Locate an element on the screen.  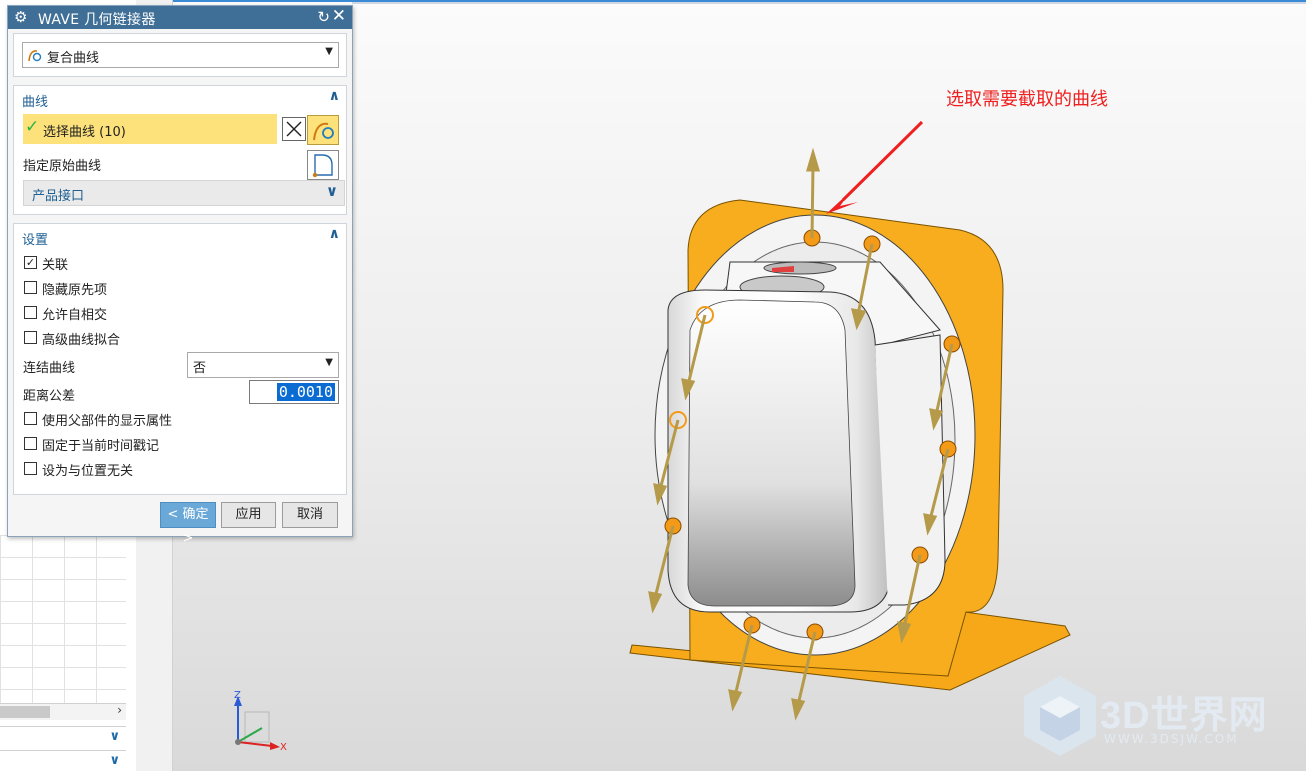
tolerance-value: 0.0010 is located at coordinates (305, 392).